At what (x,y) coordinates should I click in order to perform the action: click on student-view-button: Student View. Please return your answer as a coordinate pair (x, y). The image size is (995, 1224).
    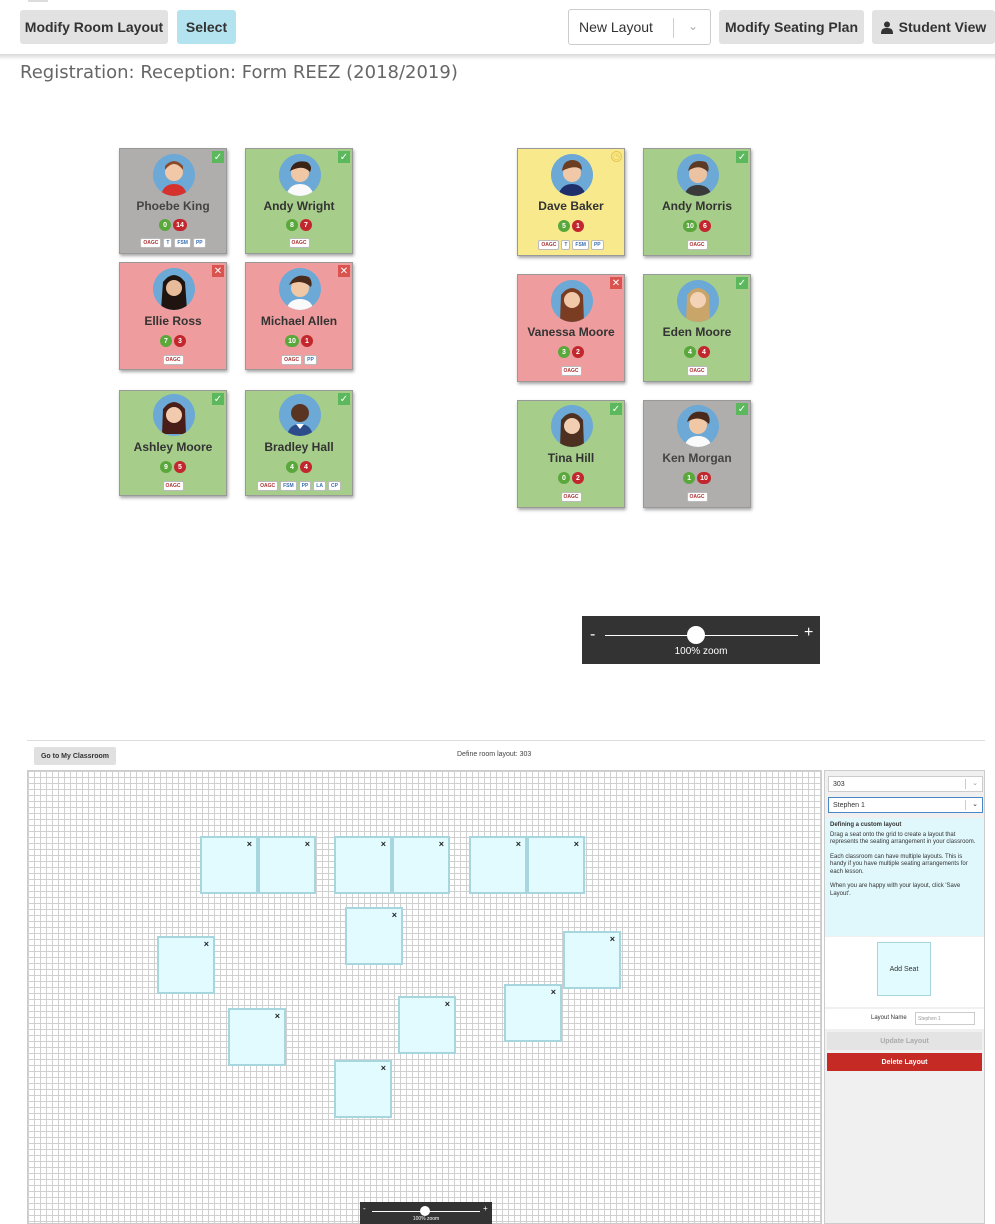
    Looking at the image, I should click on (933, 27).